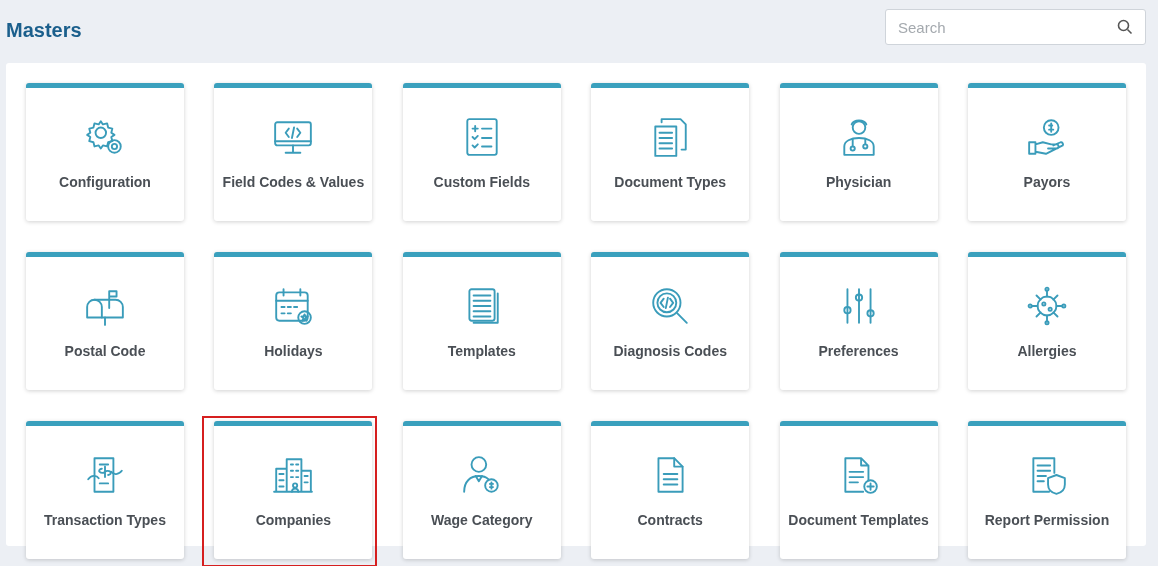  I want to click on search-field: Search, so click(1015, 27).